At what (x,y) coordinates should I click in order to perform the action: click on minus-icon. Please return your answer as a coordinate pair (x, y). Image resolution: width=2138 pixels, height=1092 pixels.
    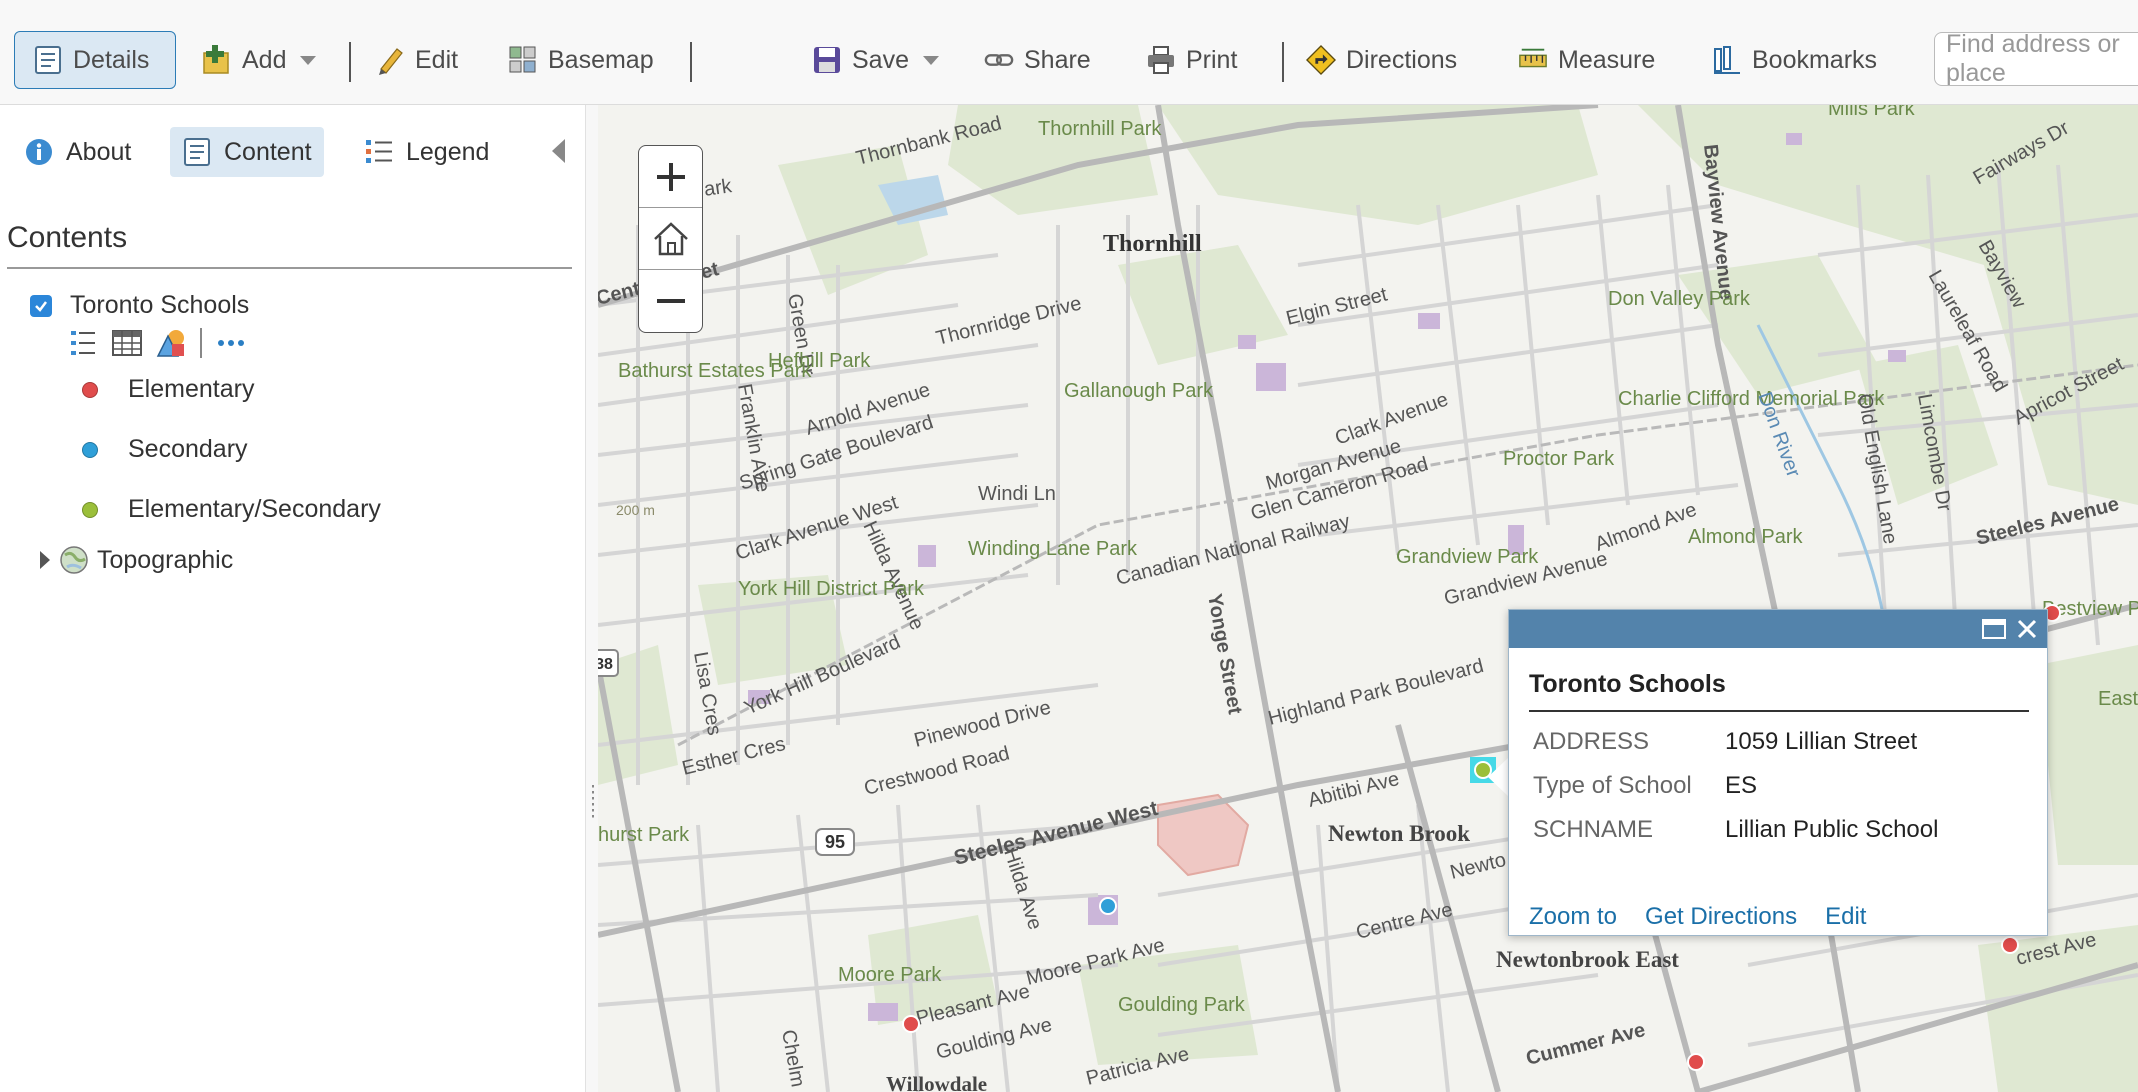
    Looking at the image, I should click on (670, 301).